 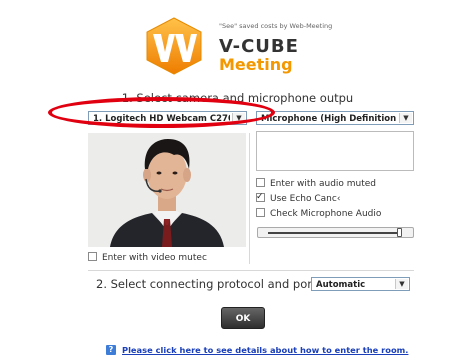 I want to click on help-icon: ?, so click(x=111, y=350).